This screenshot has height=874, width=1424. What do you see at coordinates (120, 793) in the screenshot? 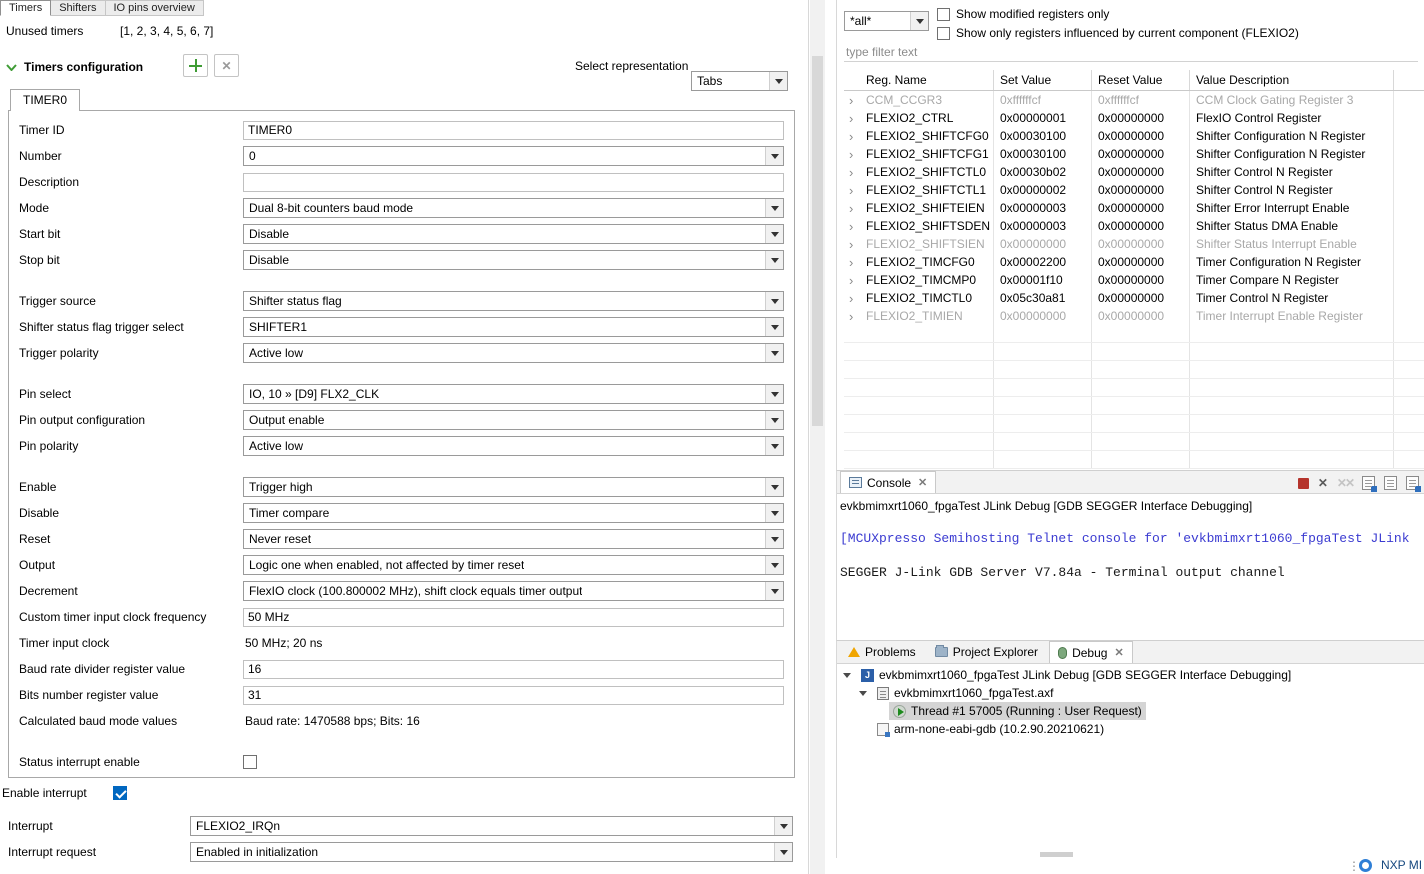
I see `enable-interrupt-checkbox` at bounding box center [120, 793].